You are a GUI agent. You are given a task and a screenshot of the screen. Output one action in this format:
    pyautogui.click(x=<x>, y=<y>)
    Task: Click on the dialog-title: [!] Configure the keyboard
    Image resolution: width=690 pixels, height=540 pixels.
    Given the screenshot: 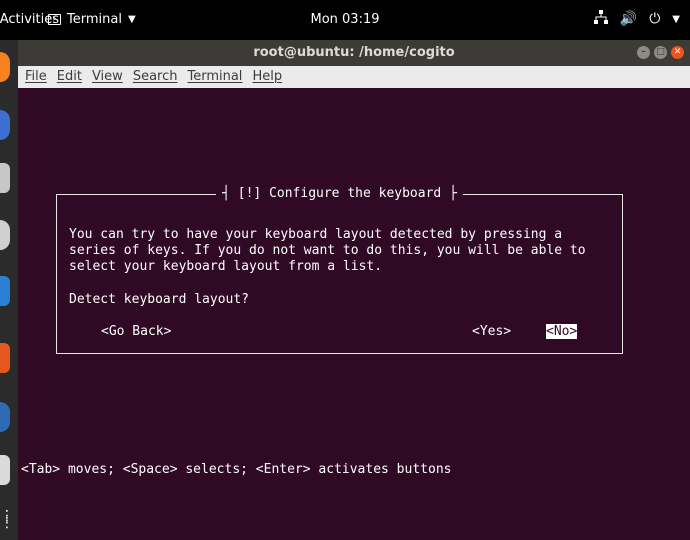 What is the action you would take?
    pyautogui.click(x=339, y=193)
    